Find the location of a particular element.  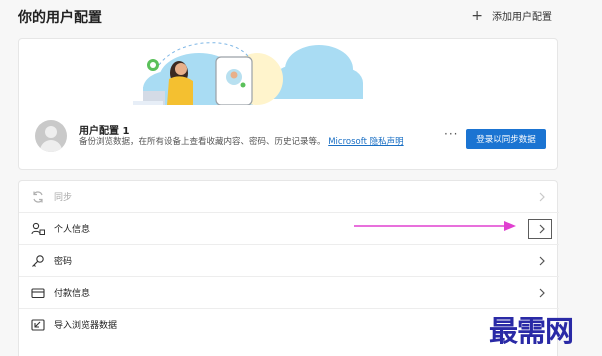

page-title: 你的用户配置 is located at coordinates (60, 18).